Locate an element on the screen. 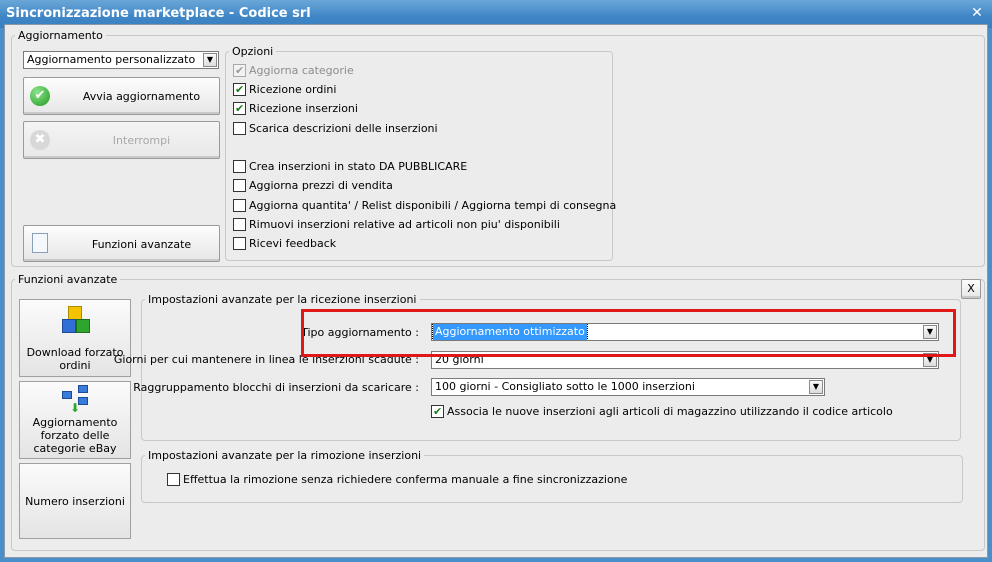 Image resolution: width=992 pixels, height=562 pixels. option-label: Aggiorna prezzi di vendita is located at coordinates (321, 185).